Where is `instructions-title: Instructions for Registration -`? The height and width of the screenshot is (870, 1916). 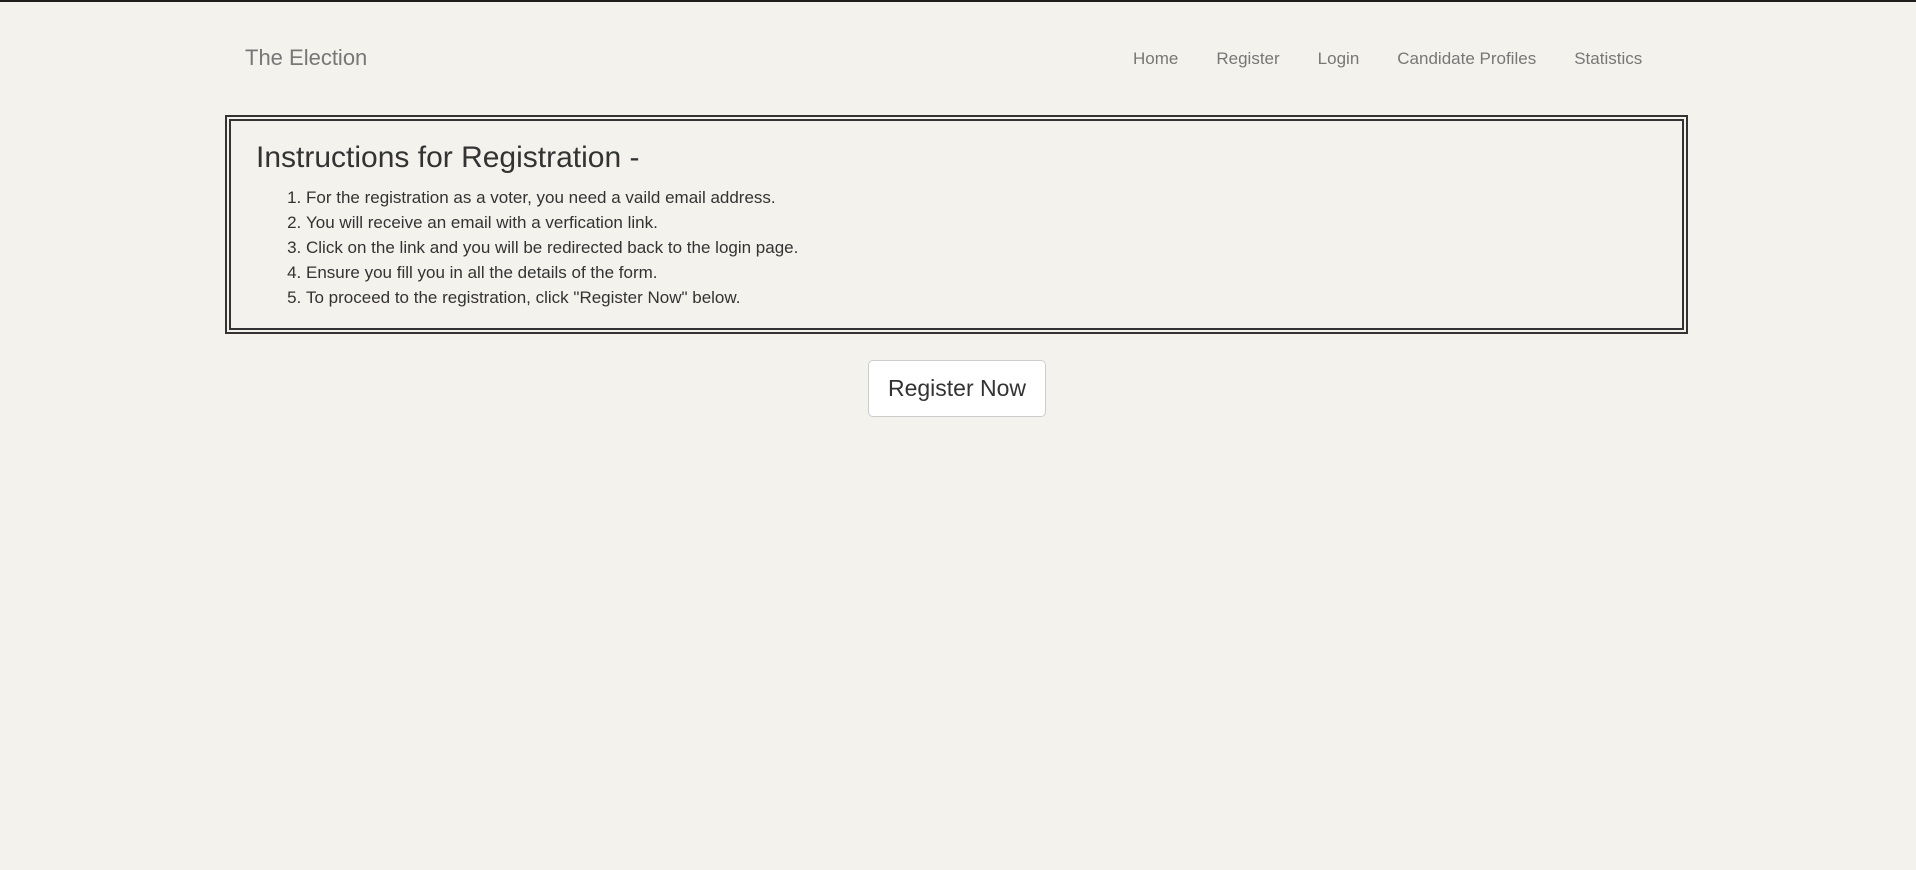 instructions-title: Instructions for Registration - is located at coordinates (448, 157).